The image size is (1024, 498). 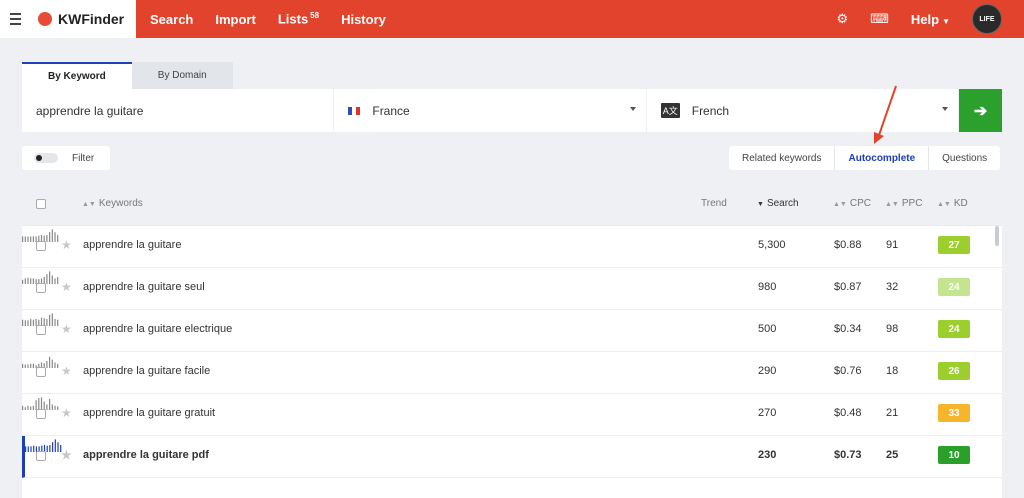 What do you see at coordinates (41, 204) in the screenshot?
I see `select-all-checkbox` at bounding box center [41, 204].